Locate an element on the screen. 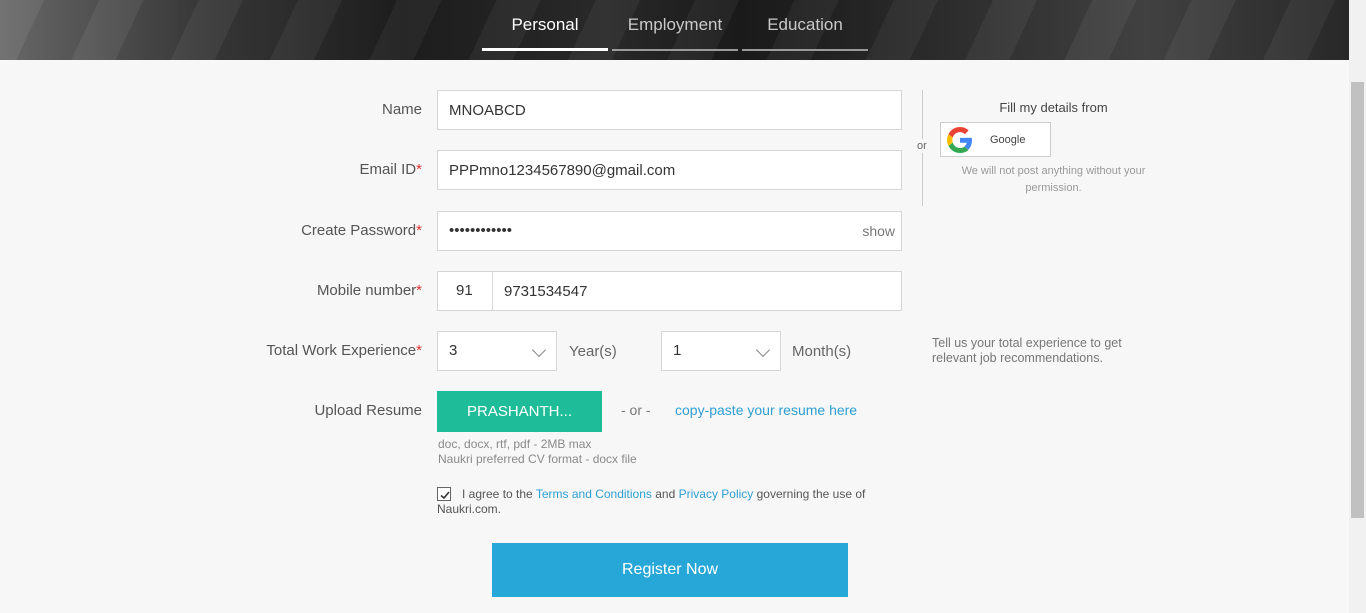  mobile-number-input is located at coordinates (702, 291).